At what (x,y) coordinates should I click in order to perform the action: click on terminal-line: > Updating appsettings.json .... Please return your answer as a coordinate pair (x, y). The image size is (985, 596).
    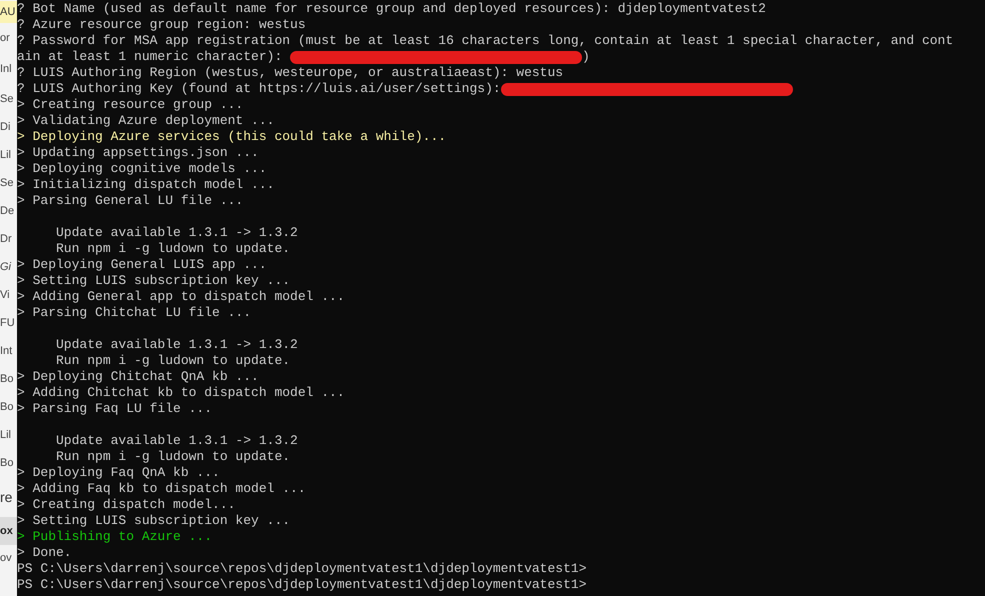
    Looking at the image, I should click on (138, 153).